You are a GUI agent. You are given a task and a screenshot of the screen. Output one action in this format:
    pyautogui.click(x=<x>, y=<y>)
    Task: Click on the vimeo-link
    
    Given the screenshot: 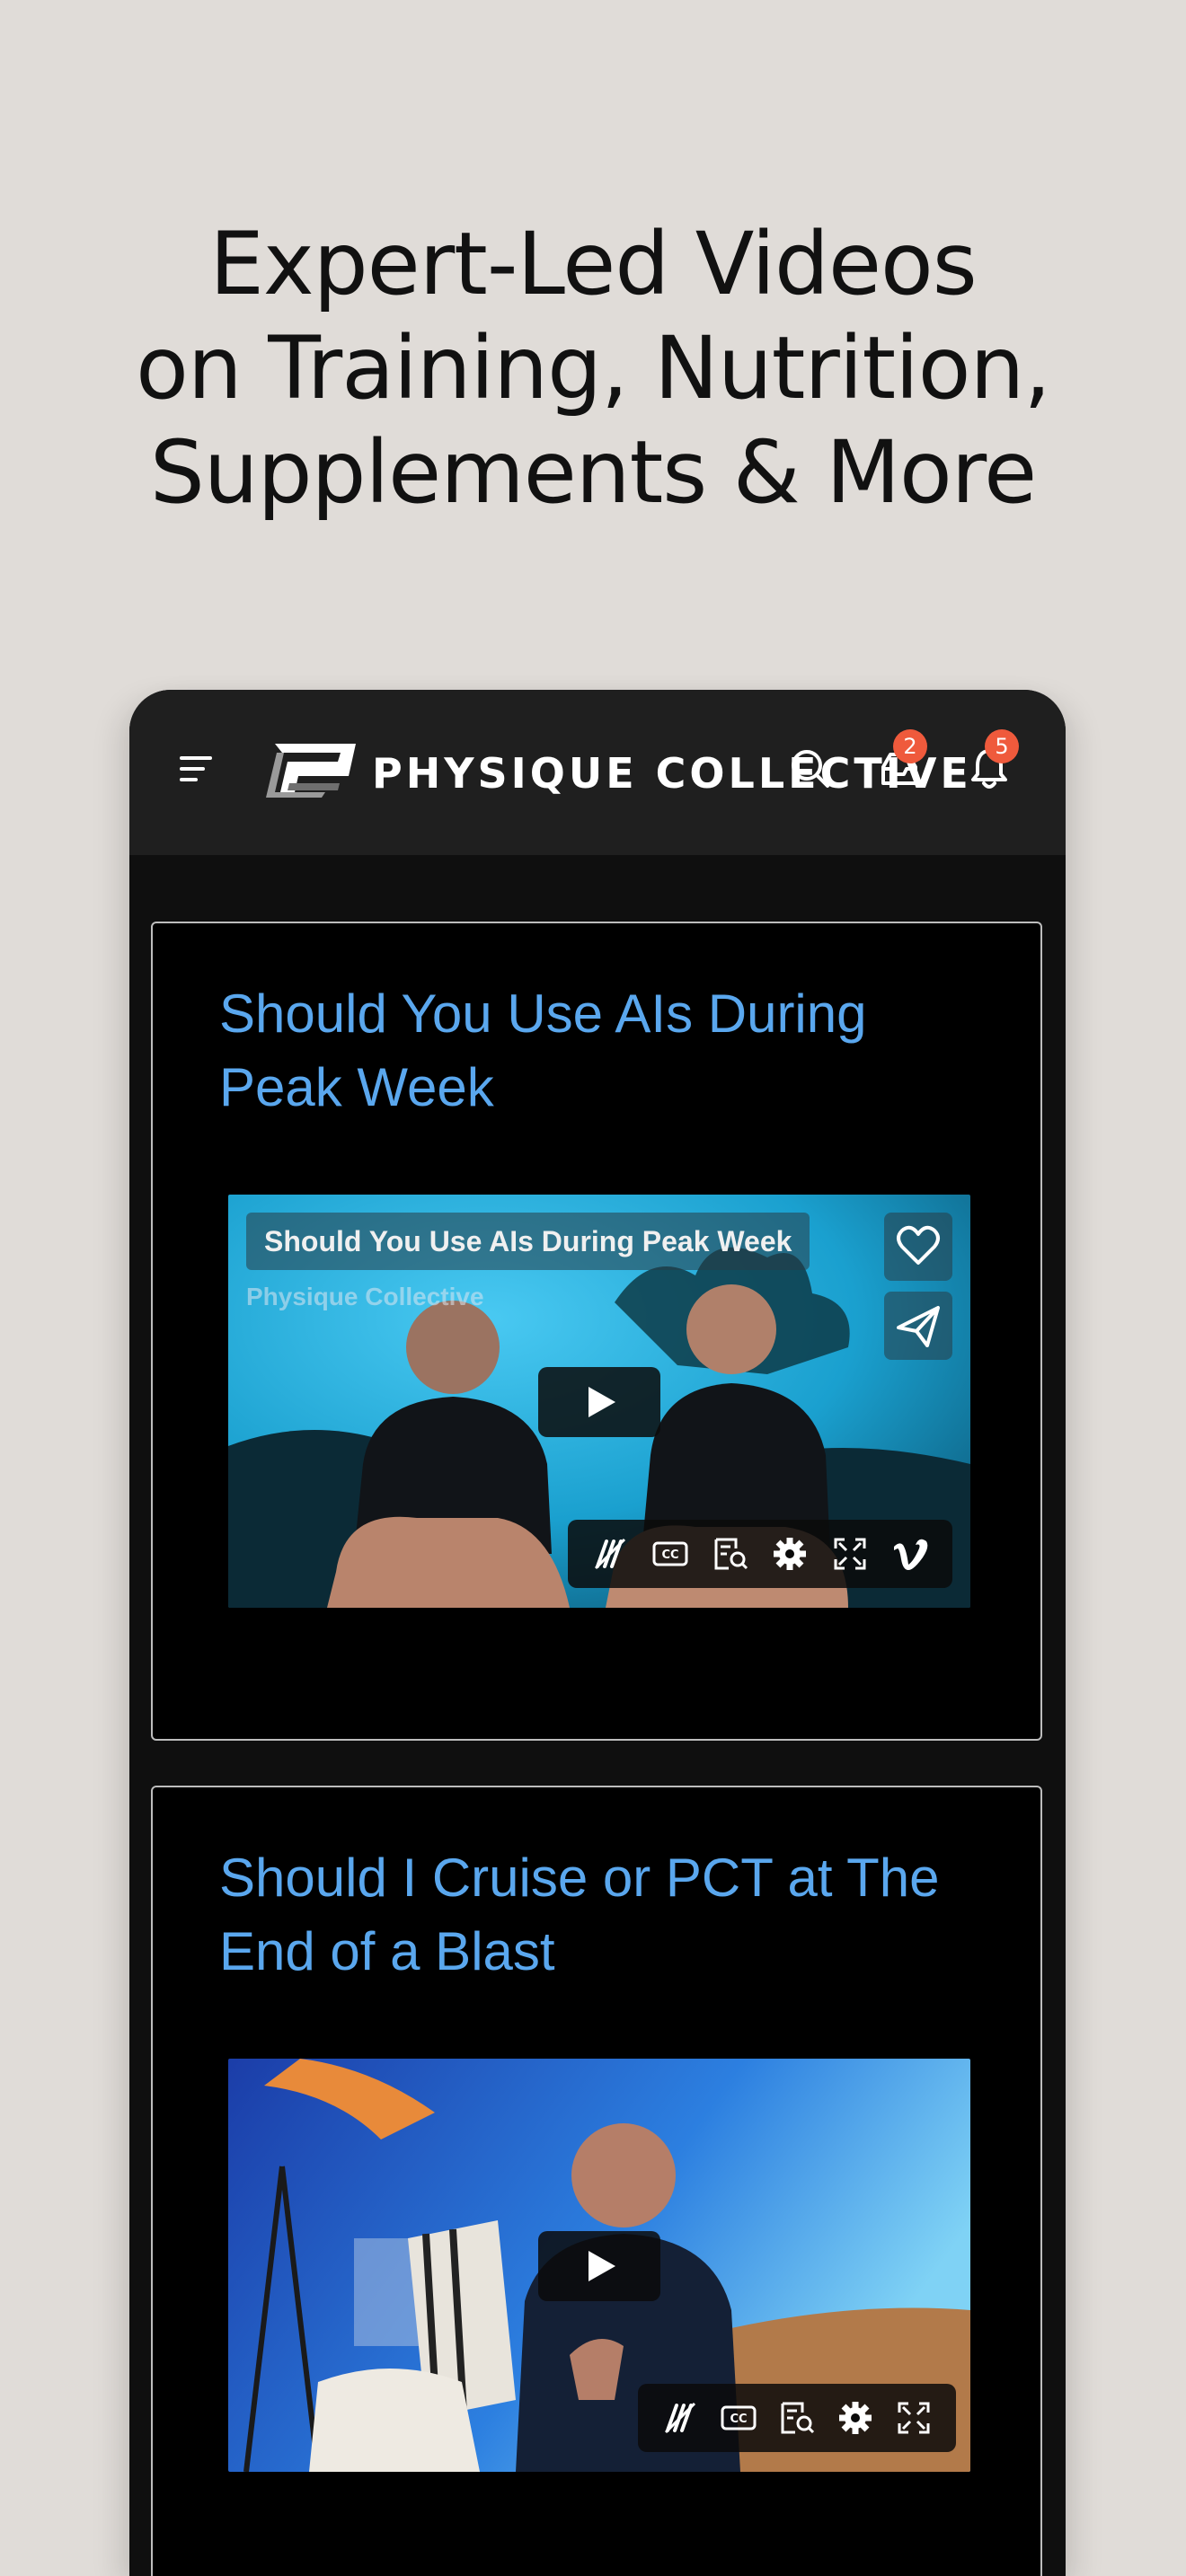 What is the action you would take?
    pyautogui.click(x=910, y=1554)
    